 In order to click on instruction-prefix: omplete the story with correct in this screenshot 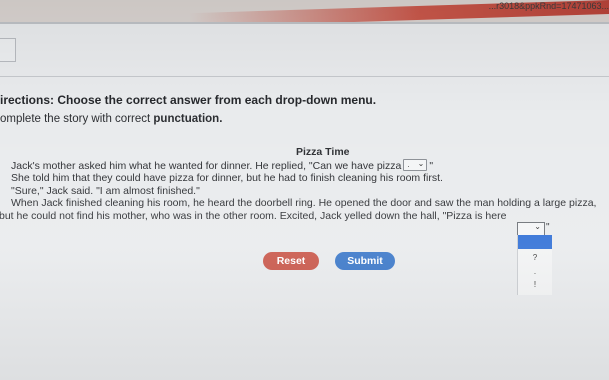, I will do `click(77, 119)`.